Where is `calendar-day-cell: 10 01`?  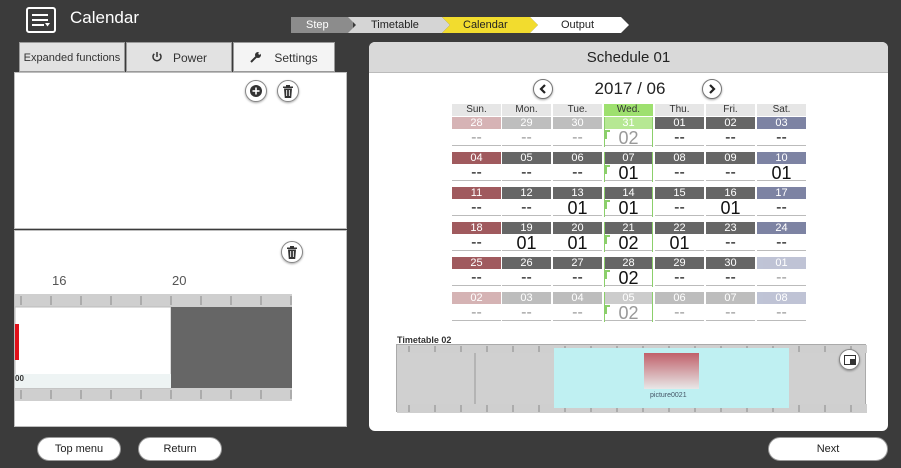
calendar-day-cell: 10 01 is located at coordinates (781, 167).